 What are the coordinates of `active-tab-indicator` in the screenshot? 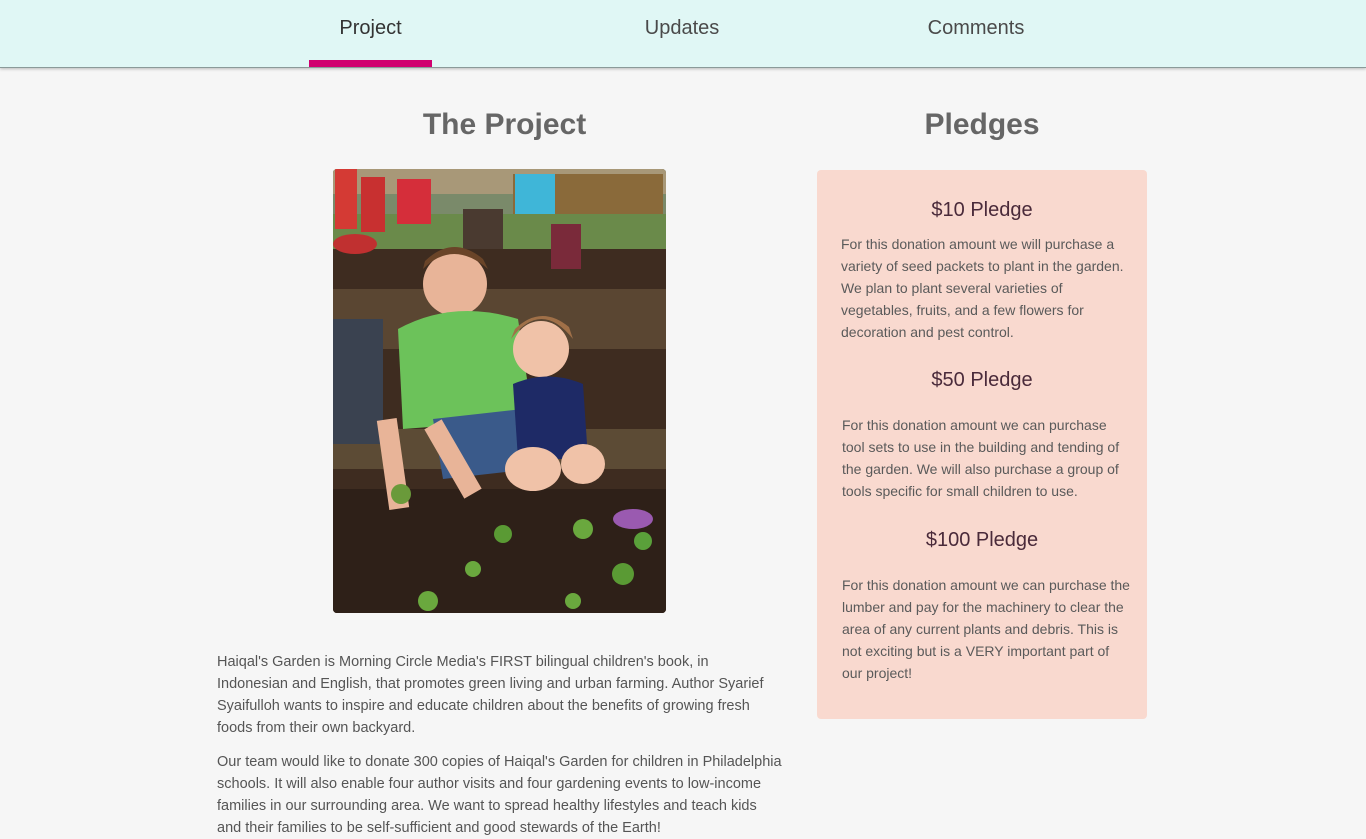 It's located at (370, 63).